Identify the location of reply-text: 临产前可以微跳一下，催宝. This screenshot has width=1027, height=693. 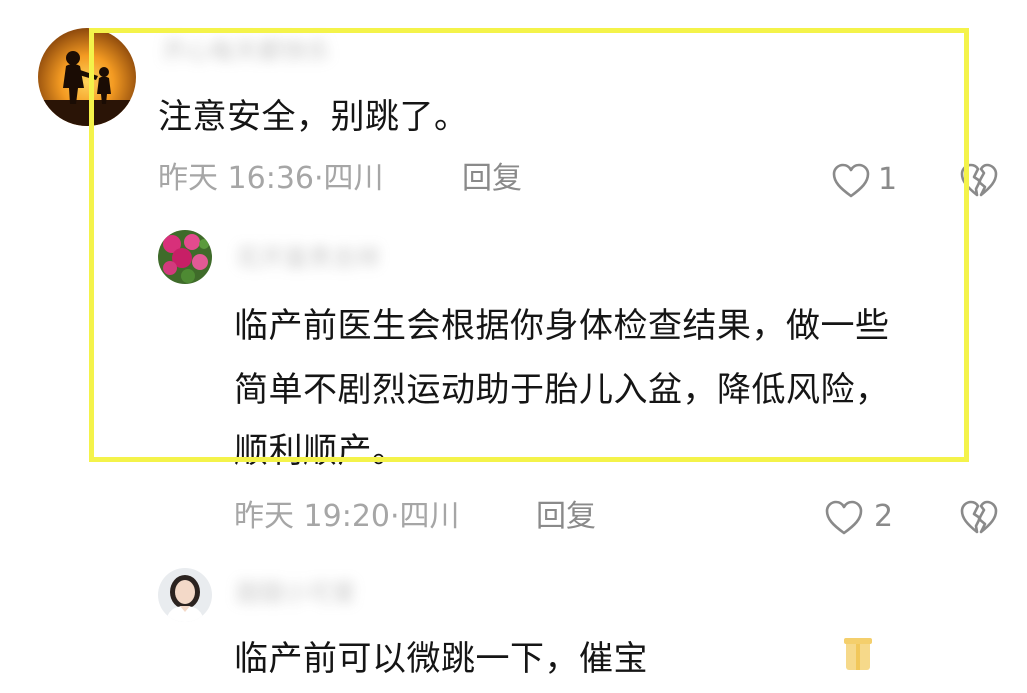
(441, 659).